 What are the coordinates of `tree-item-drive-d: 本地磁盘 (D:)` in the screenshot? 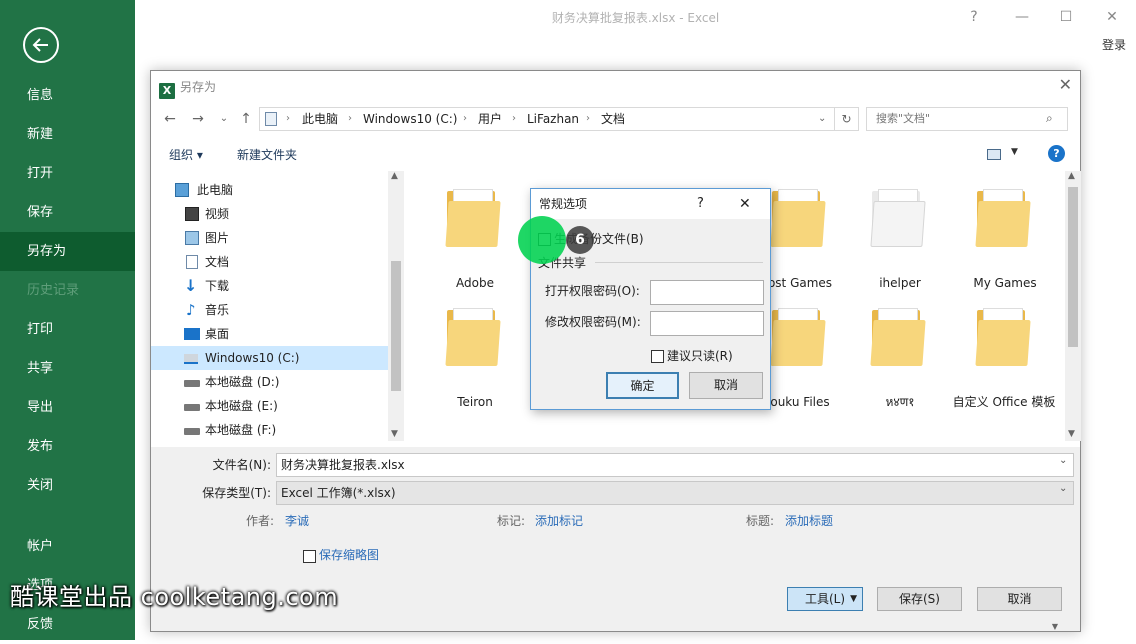 It's located at (269, 382).